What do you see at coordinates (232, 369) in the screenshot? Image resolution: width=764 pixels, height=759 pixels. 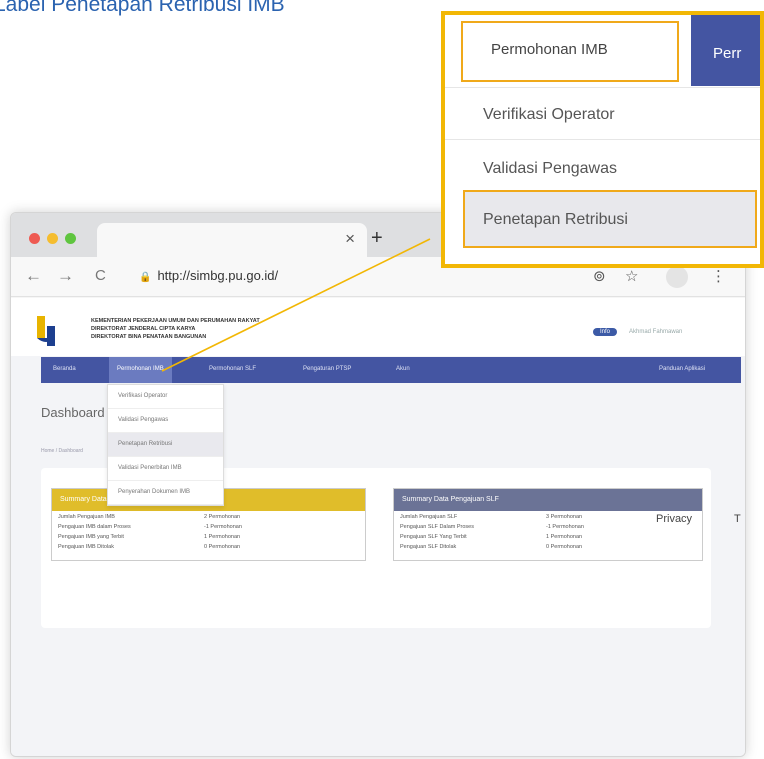 I see `nav-permohonan-slf: Permohonan SLF` at bounding box center [232, 369].